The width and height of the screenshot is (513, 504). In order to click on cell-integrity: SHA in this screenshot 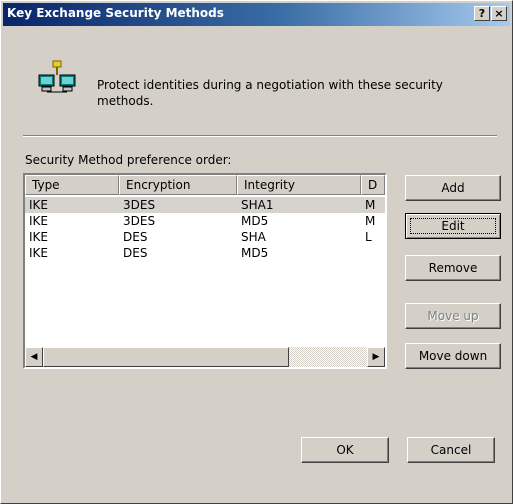, I will do `click(253, 237)`.